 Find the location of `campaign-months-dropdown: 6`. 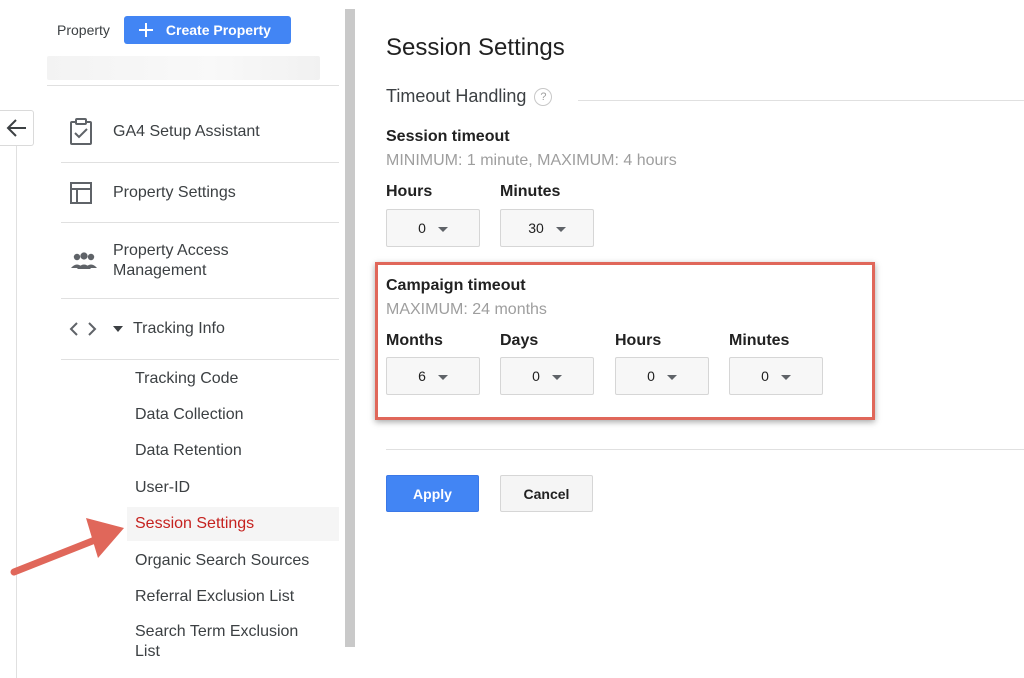

campaign-months-dropdown: 6 is located at coordinates (433, 376).